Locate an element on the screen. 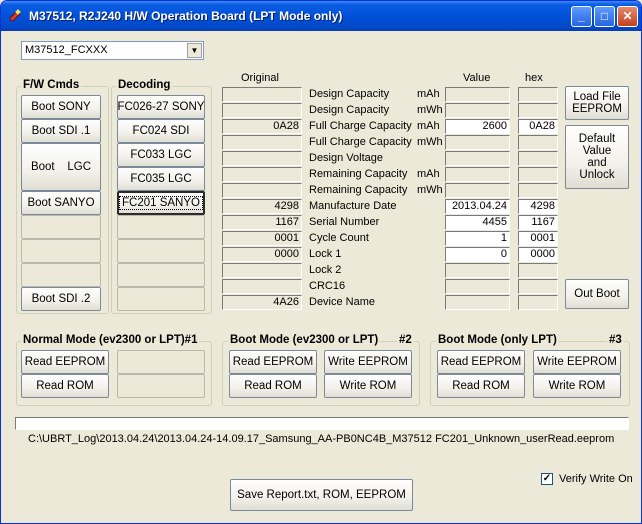  decode-fc026-sony-button: FC026-27 SONY is located at coordinates (161, 107).